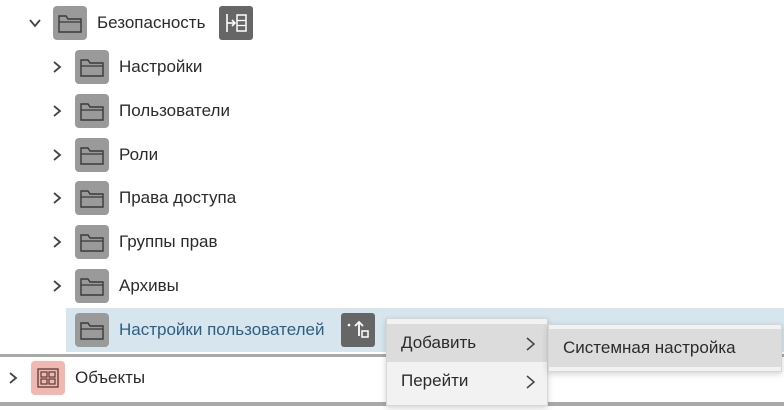 This screenshot has height=410, width=784. I want to click on add-item-icon, so click(358, 330).